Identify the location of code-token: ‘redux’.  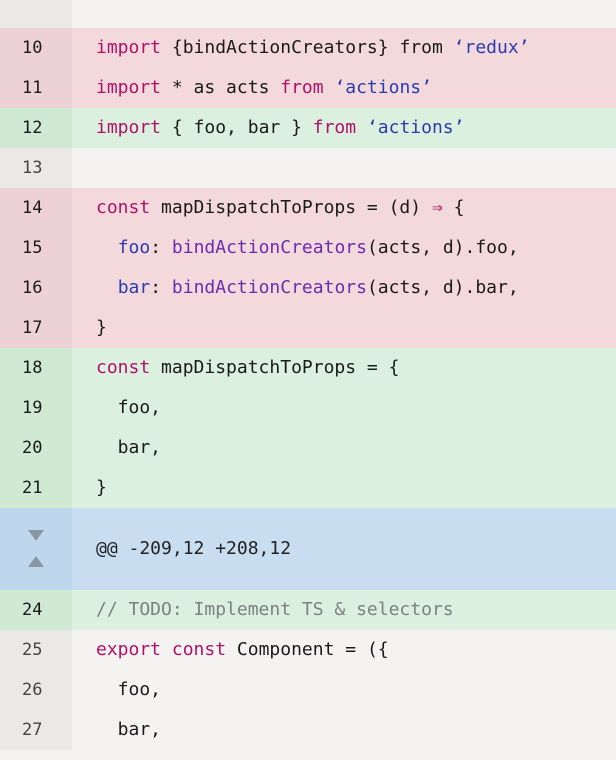
(491, 47).